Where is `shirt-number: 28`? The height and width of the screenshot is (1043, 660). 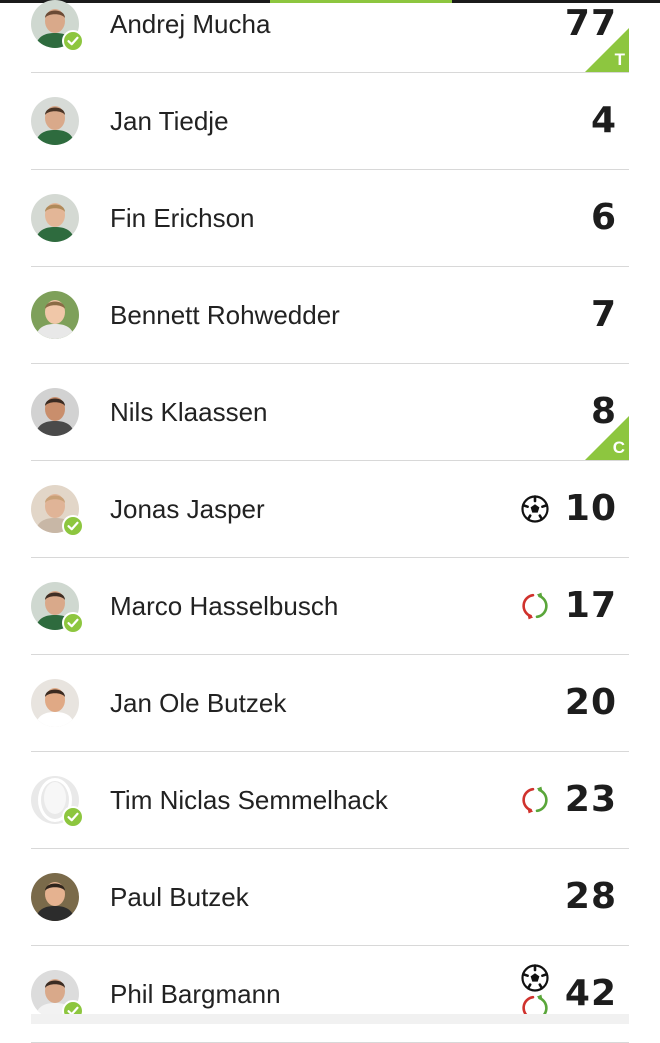 shirt-number: 28 is located at coordinates (590, 896).